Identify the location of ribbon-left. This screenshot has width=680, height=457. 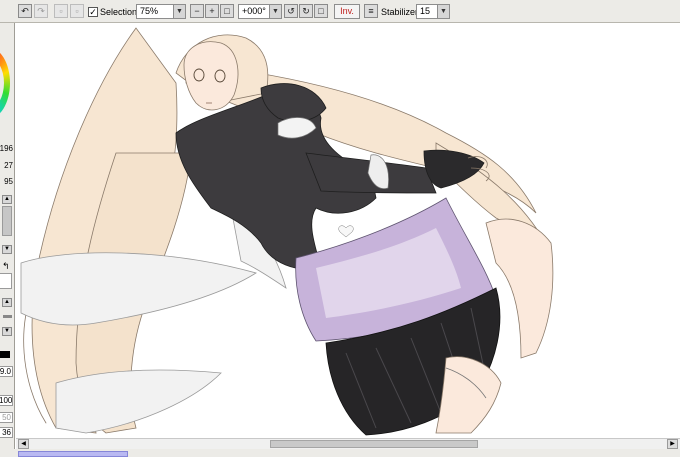
(138, 289).